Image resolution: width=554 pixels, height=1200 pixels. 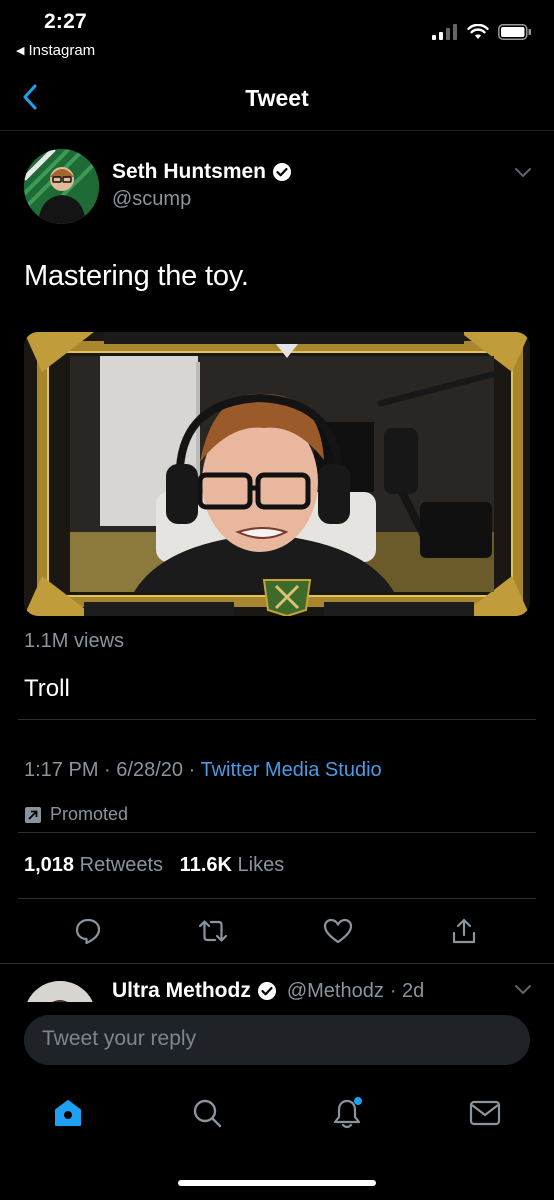 What do you see at coordinates (89, 814) in the screenshot?
I see `promoted-text: Promoted` at bounding box center [89, 814].